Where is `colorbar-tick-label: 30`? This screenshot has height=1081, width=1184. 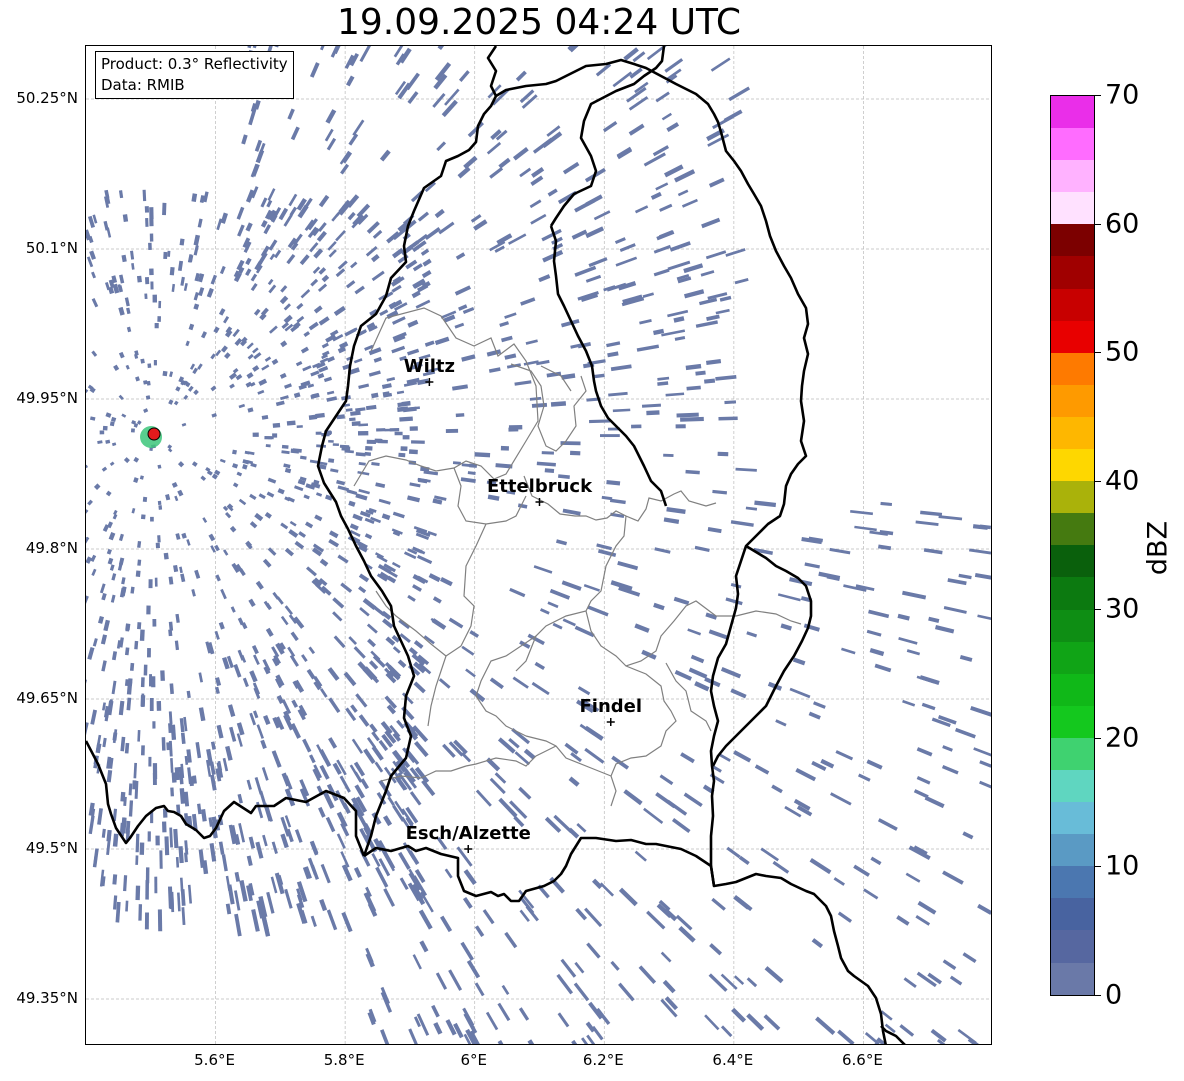
colorbar-tick-label: 30 is located at coordinates (1122, 609).